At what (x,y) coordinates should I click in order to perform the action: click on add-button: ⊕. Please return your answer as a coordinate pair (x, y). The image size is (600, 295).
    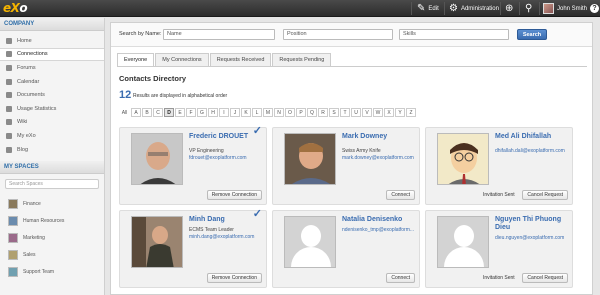
    Looking at the image, I should click on (509, 8).